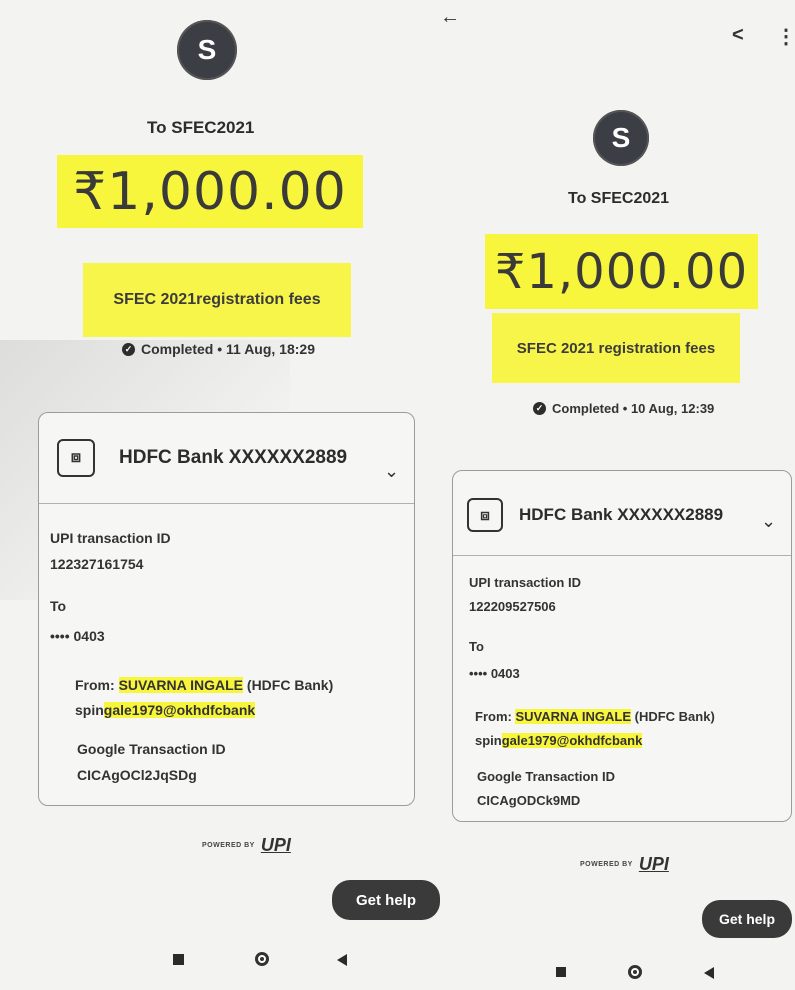 The width and height of the screenshot is (795, 990). I want to click on more-options-icon: ⋮, so click(785, 36).